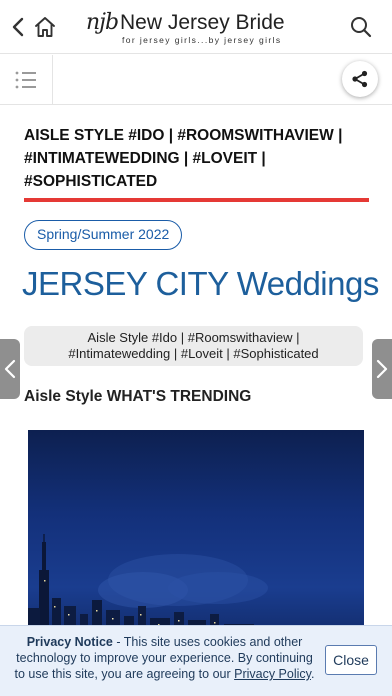 This screenshot has height=696, width=392. What do you see at coordinates (193, 337) in the screenshot?
I see `hashtag-line-1: Aisle Style #Ido | #Roomswithaview |` at bounding box center [193, 337].